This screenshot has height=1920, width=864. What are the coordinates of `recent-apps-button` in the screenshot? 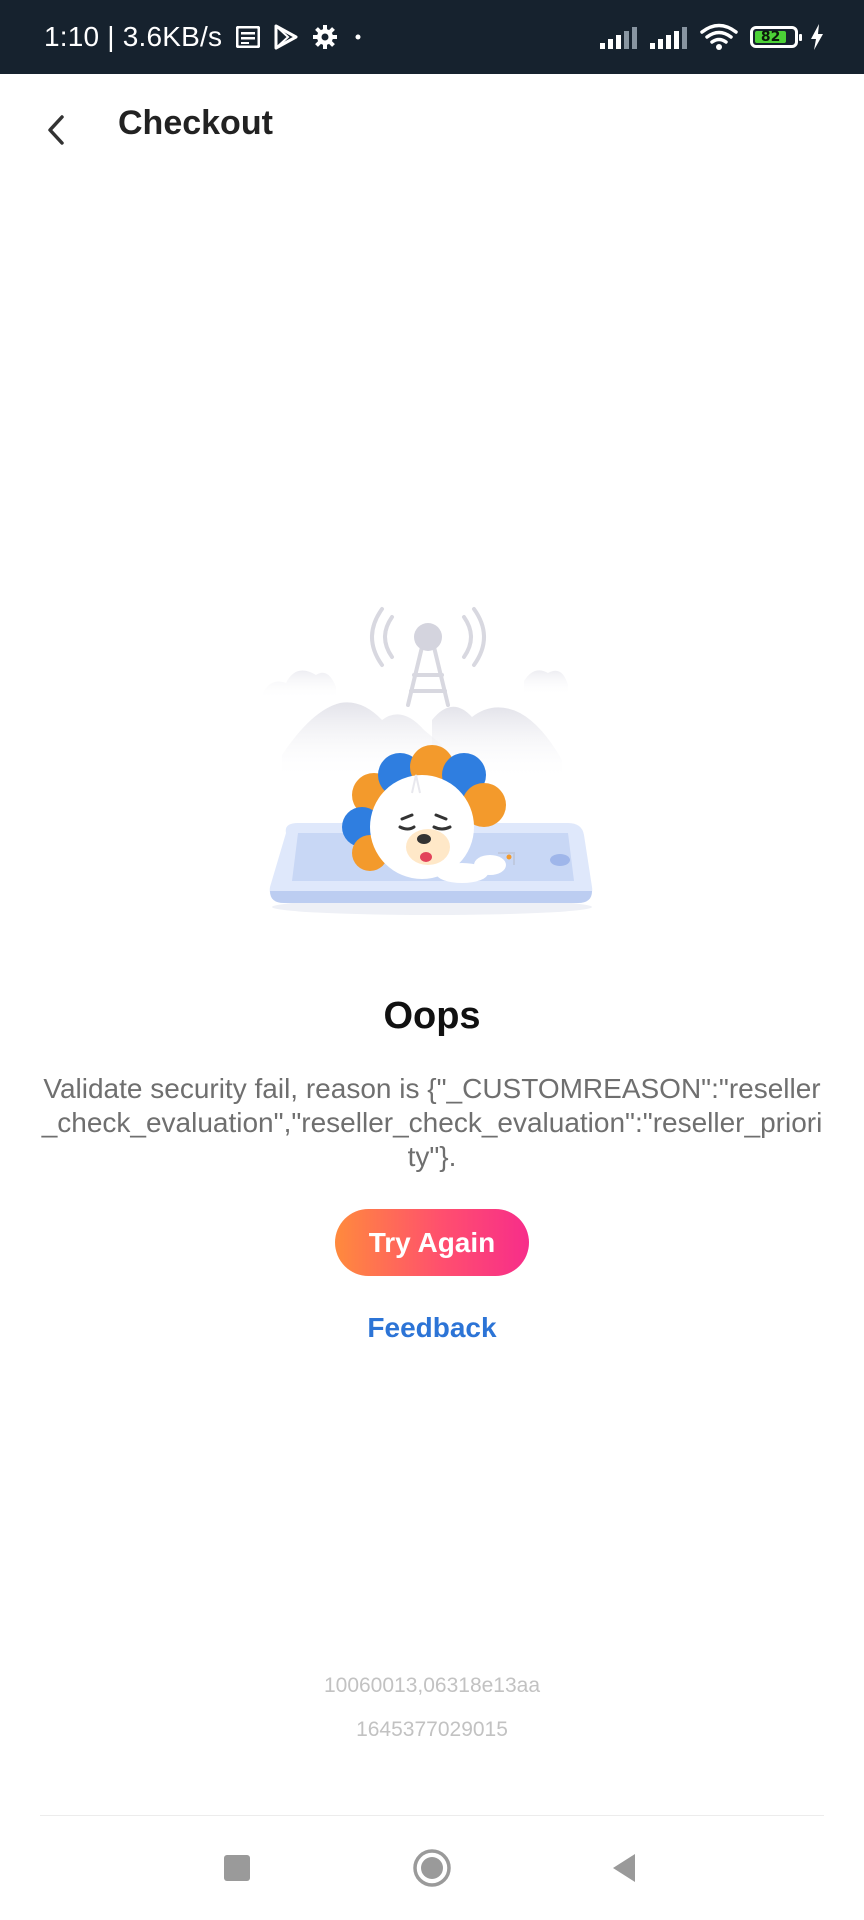 It's located at (237, 1868).